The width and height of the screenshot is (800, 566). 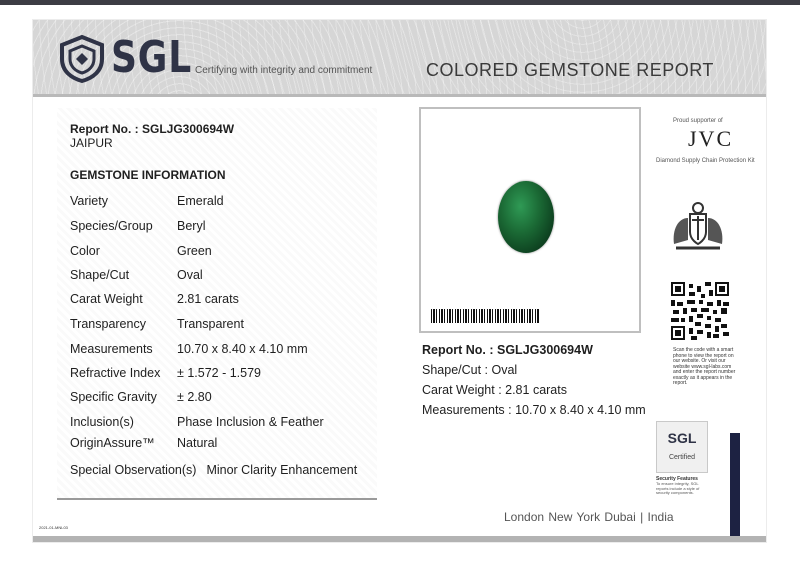 What do you see at coordinates (115, 373) in the screenshot?
I see `info-label: Refractive Index` at bounding box center [115, 373].